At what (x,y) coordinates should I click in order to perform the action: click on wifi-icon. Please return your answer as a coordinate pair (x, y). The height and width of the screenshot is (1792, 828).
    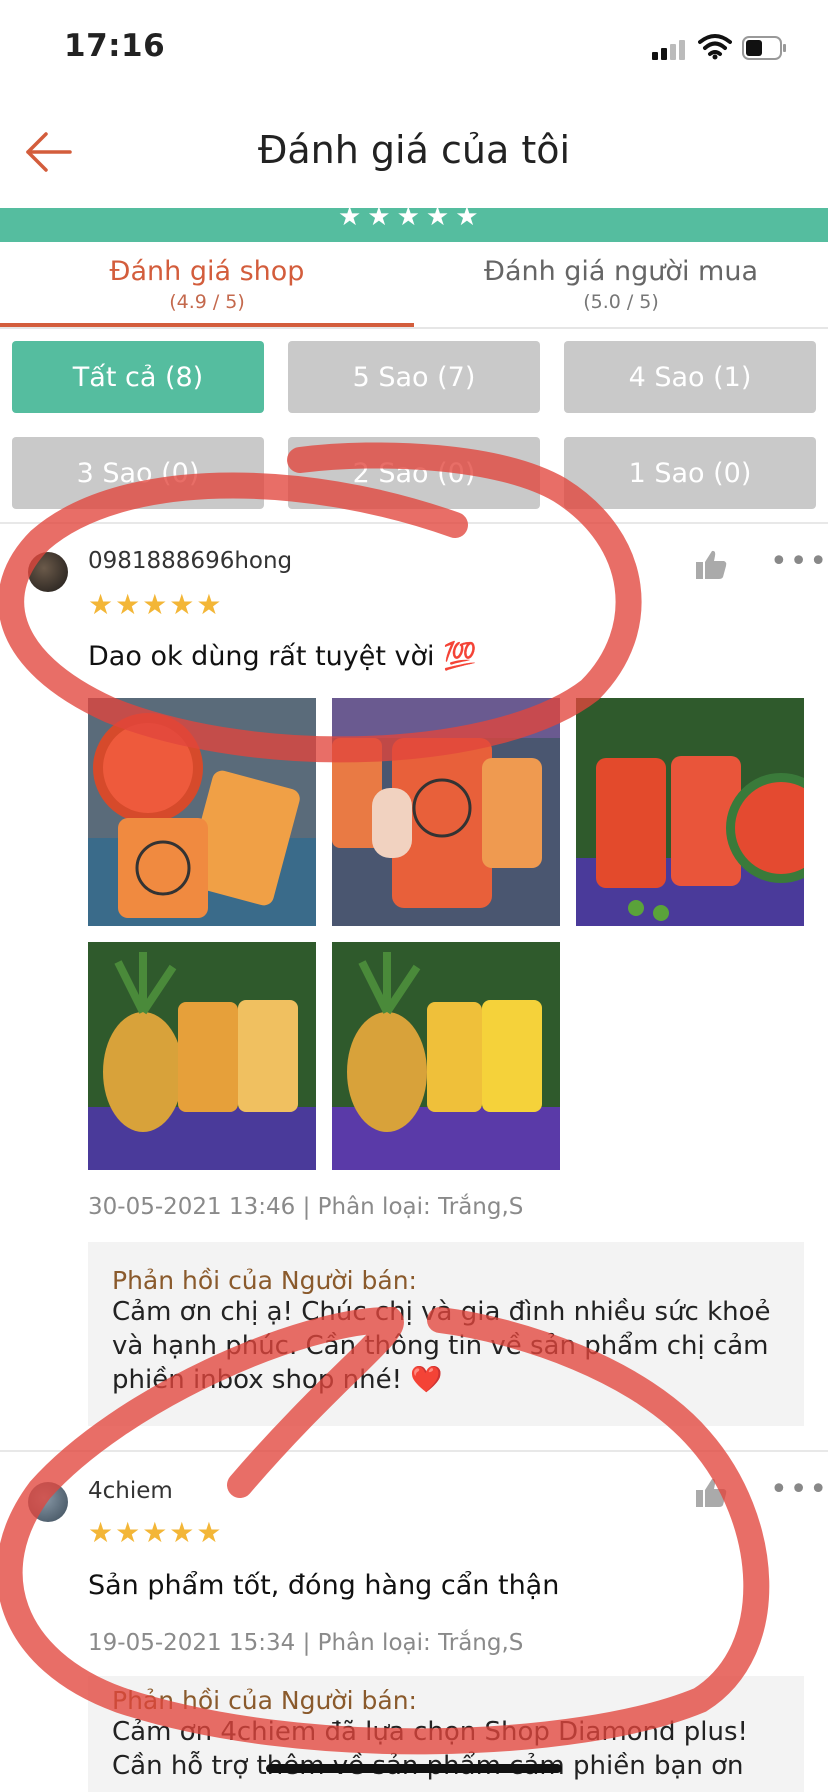
    Looking at the image, I should click on (715, 47).